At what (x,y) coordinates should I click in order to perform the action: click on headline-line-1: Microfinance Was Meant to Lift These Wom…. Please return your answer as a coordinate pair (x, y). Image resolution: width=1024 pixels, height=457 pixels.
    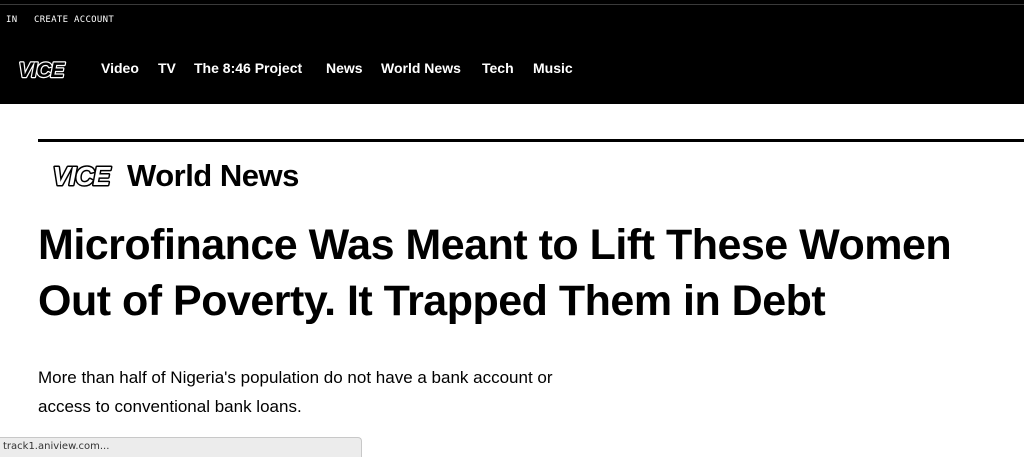
    Looking at the image, I should click on (495, 245).